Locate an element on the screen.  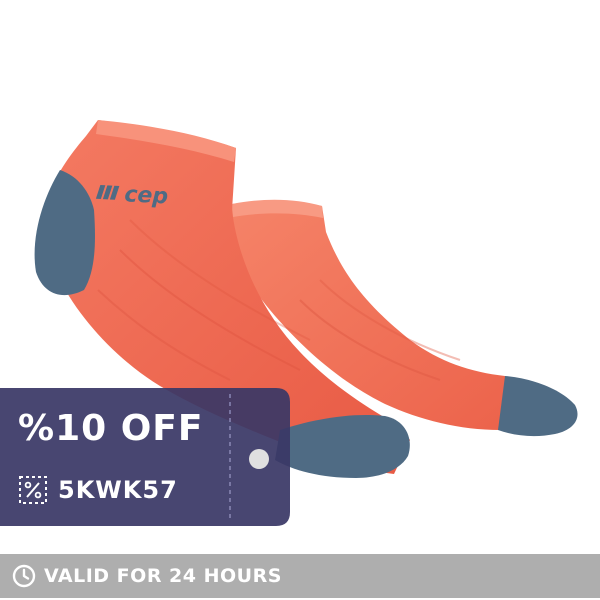
svg-text: cep is located at coordinates (146, 195).